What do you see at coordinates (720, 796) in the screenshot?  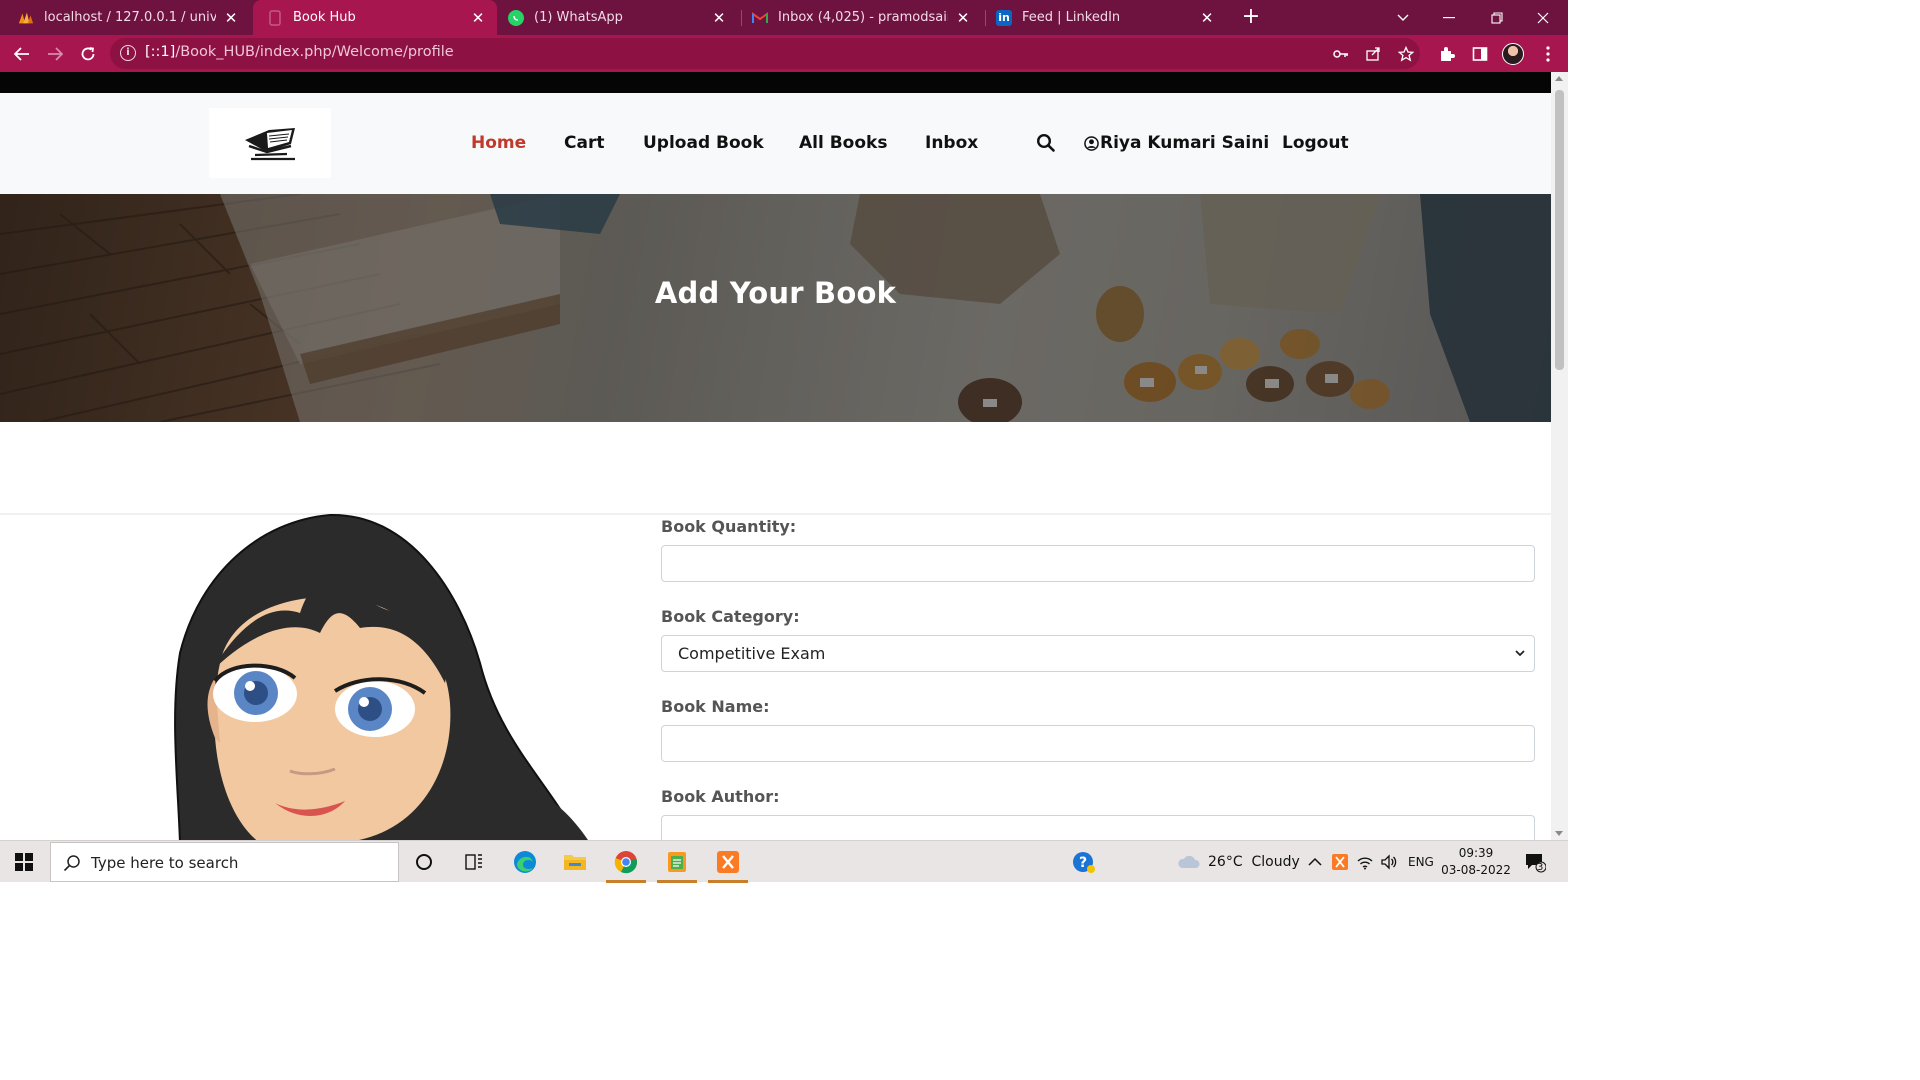 I see `book-author-label: Book Author:` at bounding box center [720, 796].